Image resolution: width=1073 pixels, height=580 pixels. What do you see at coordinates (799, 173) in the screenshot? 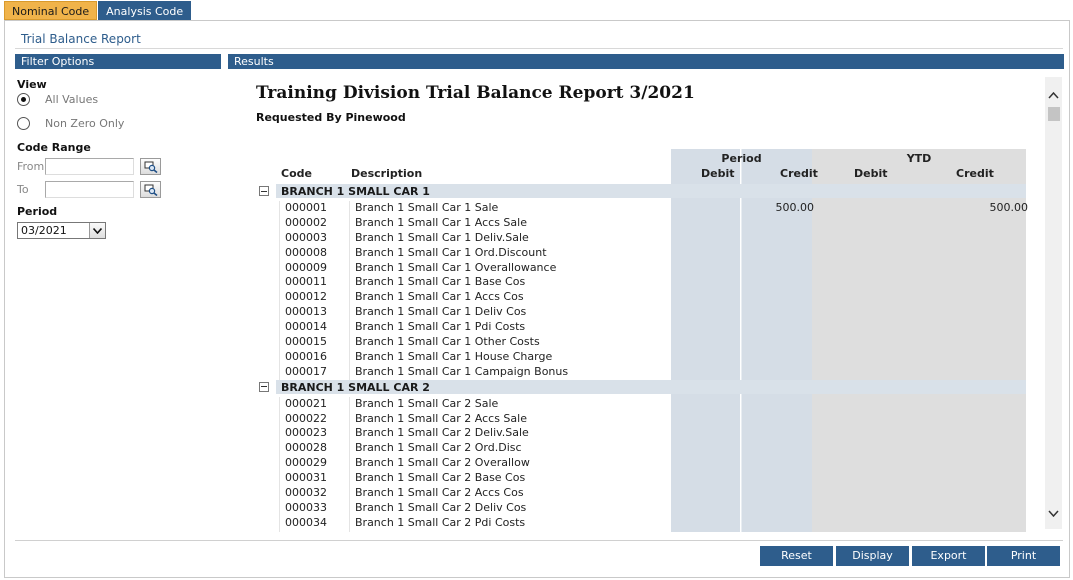
I see `period-credit-header: Credit` at bounding box center [799, 173].